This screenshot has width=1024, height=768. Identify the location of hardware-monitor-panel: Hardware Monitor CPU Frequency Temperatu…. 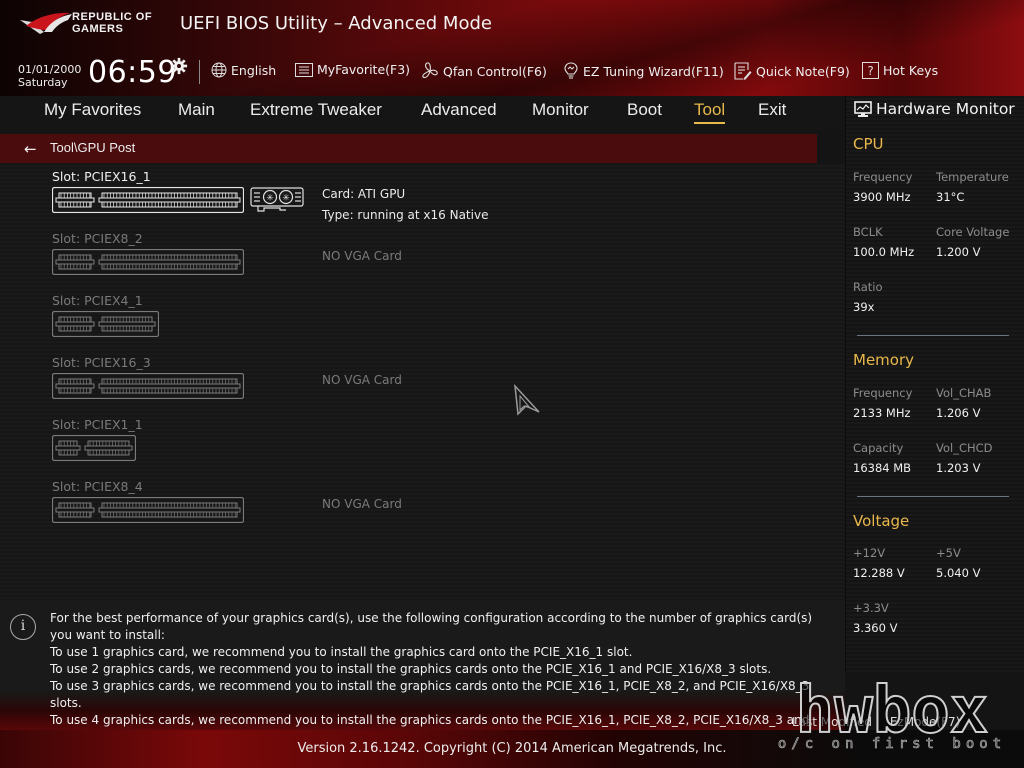
(934, 384).